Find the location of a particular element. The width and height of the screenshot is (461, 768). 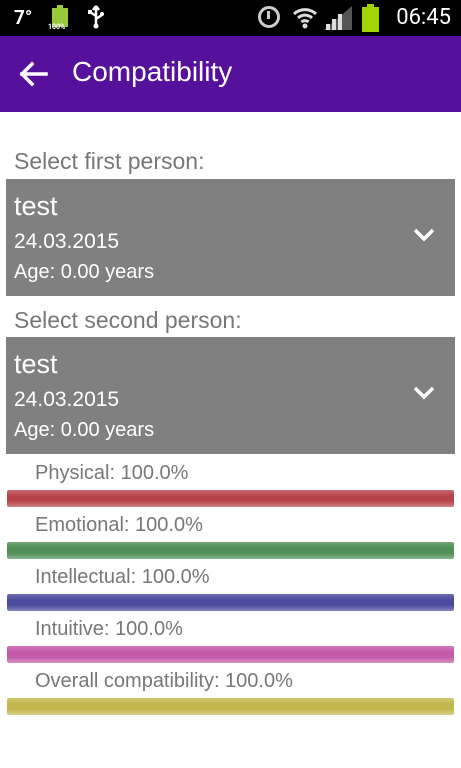

first-person-date: 24.03.2015 is located at coordinates (67, 241).